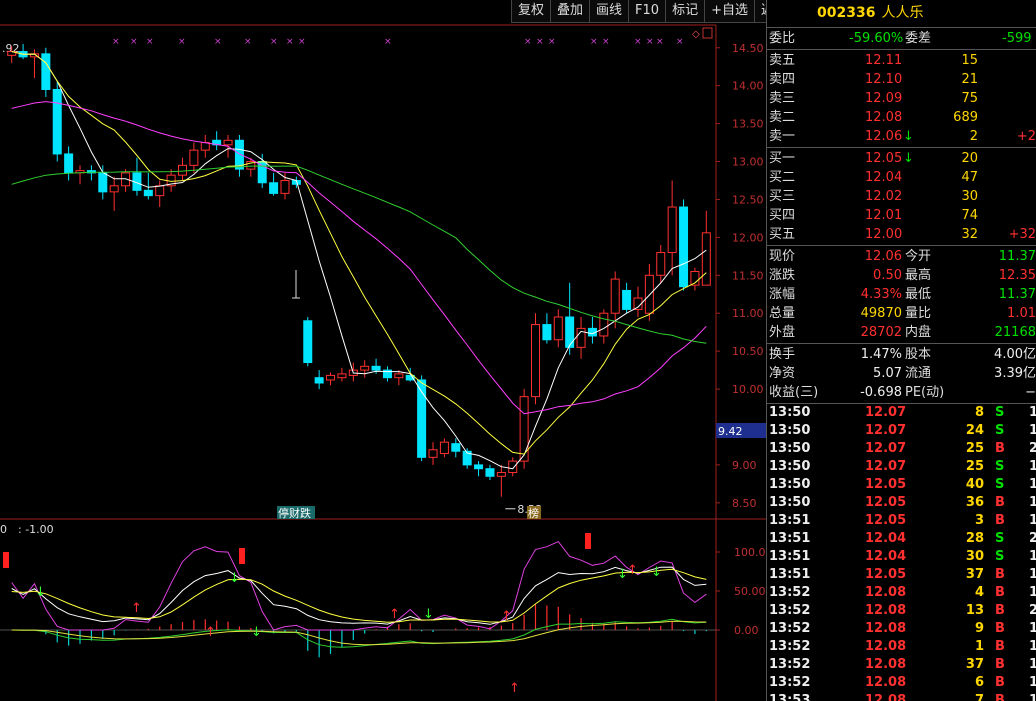 The image size is (1036, 701). I want to click on current-price-tag-text: 9.42, so click(730, 431).